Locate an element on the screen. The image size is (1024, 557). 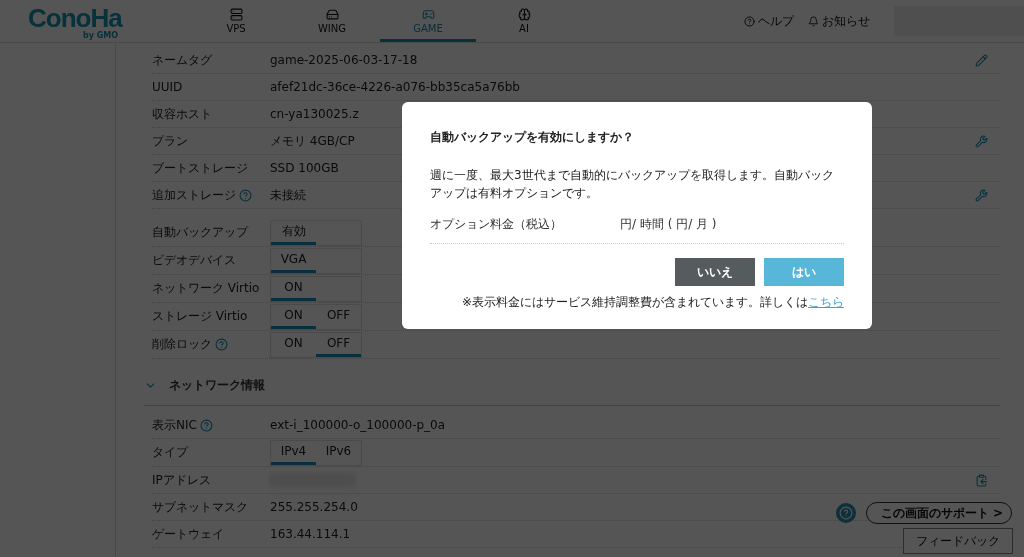
field-label: 表示NIC is located at coordinates (174, 425).